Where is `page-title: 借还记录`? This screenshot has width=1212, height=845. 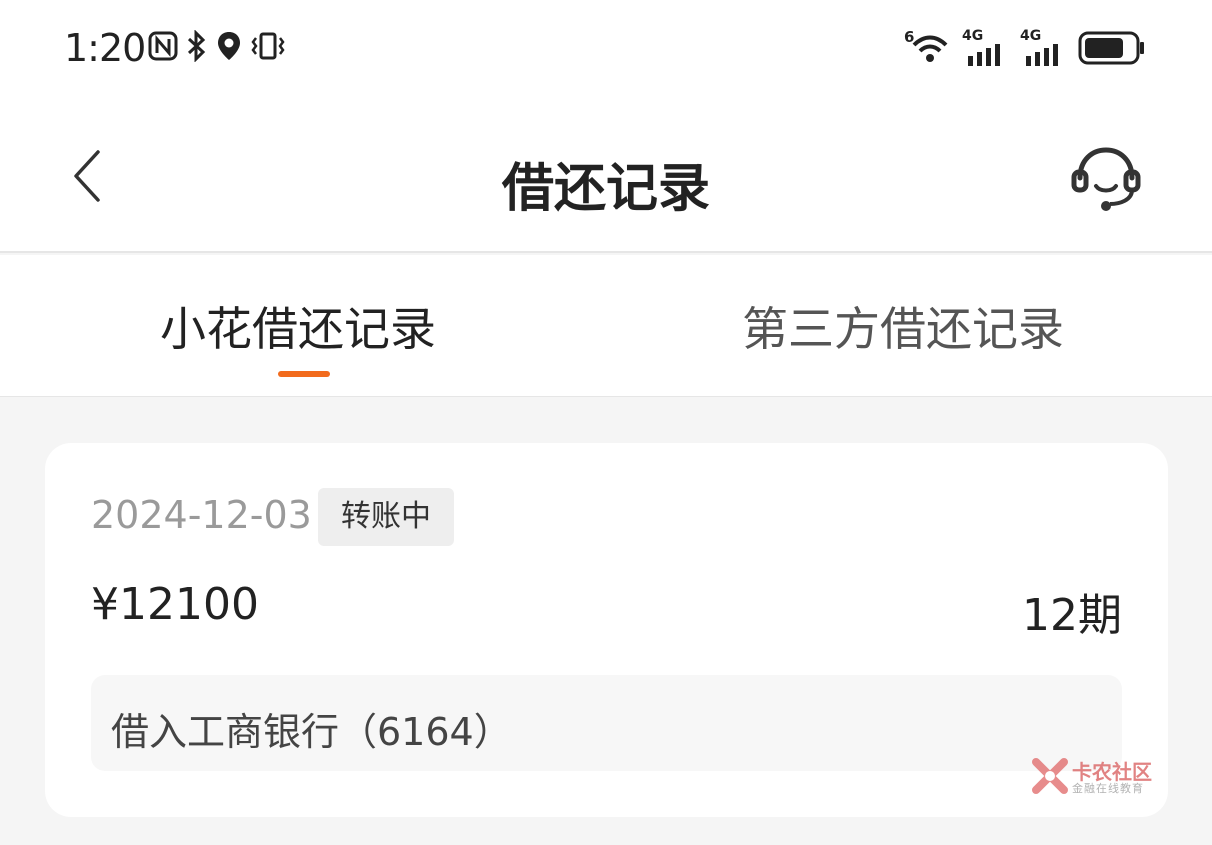
page-title: 借还记录 is located at coordinates (605, 189).